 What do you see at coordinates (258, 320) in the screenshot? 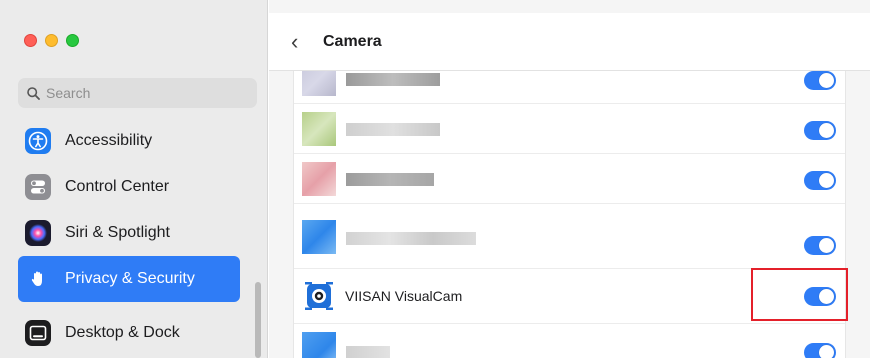
I see `sidebar-scrollbar` at bounding box center [258, 320].